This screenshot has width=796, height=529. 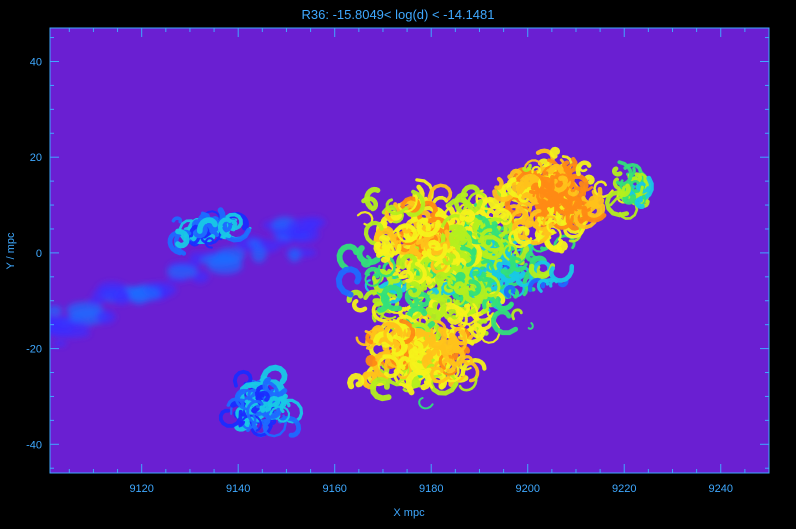 What do you see at coordinates (431, 489) in the screenshot?
I see `x-tick-label: 9180` at bounding box center [431, 489].